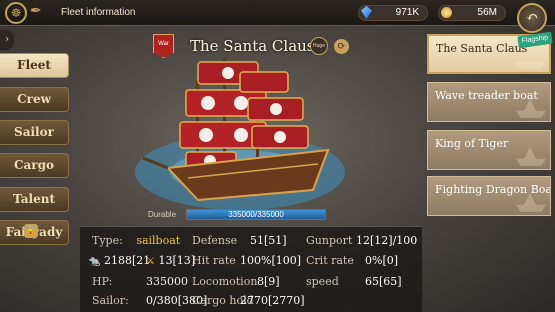 Image resolution: width=555 pixels, height=312 pixels. What do you see at coordinates (383, 281) in the screenshot?
I see `stat-speed-value: 65[65]` at bounding box center [383, 281].